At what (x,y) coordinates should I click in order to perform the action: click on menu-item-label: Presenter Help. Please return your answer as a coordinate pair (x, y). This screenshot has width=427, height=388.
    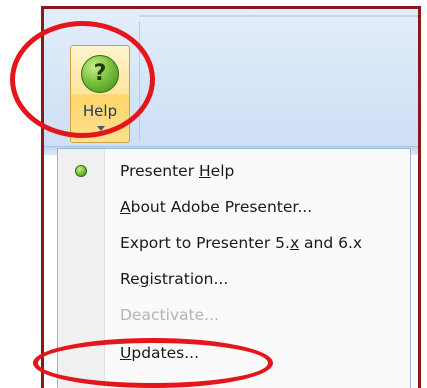
    Looking at the image, I should click on (177, 171).